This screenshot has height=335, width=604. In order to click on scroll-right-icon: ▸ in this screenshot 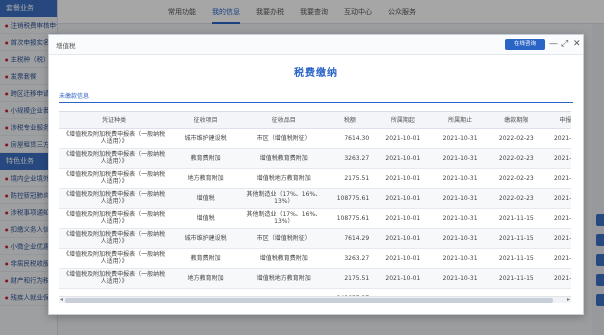, I will do `click(568, 299)`.